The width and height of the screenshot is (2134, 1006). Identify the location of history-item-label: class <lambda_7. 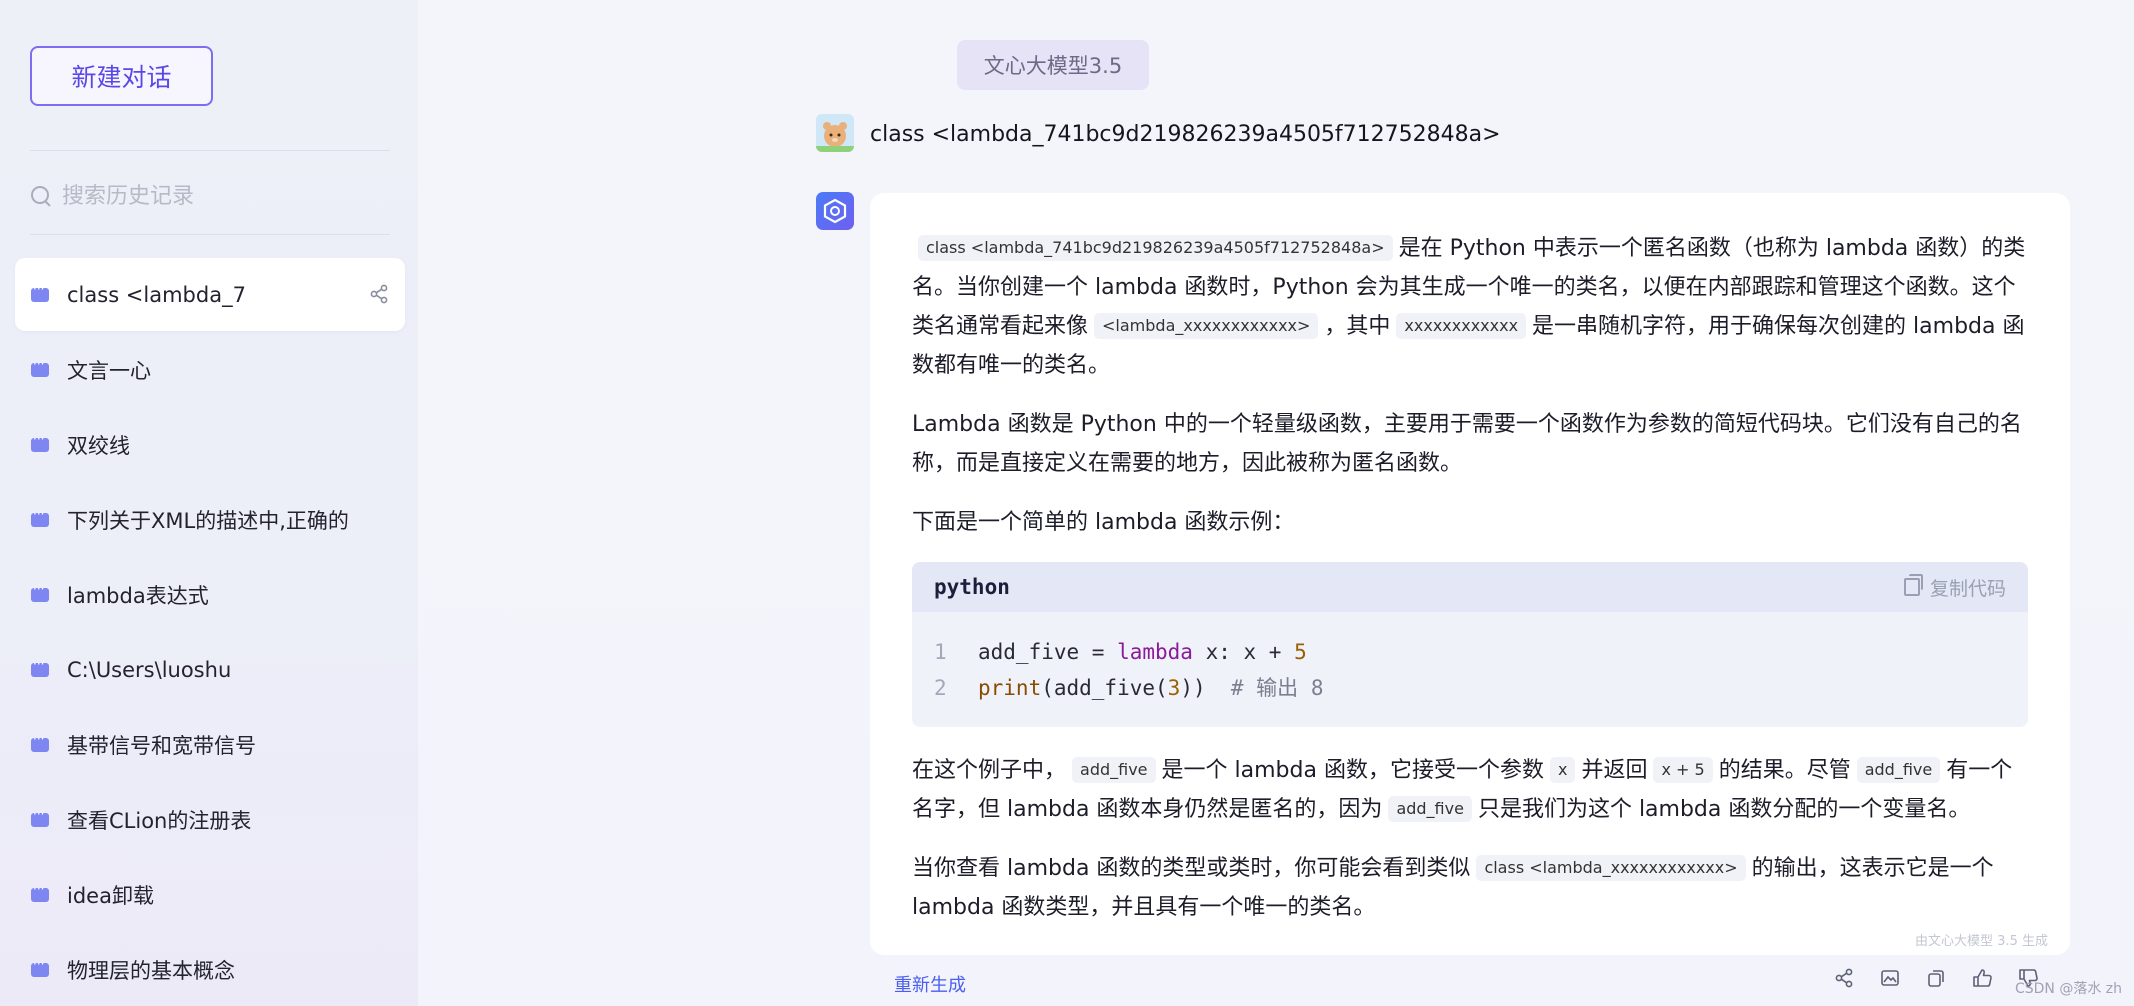
(156, 294).